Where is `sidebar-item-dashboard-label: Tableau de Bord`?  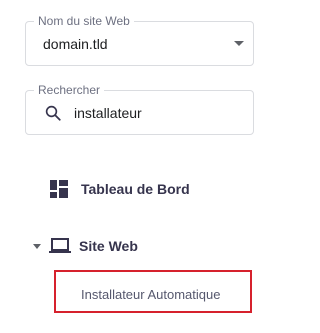
sidebar-item-dashboard-label: Tableau de Bord is located at coordinates (135, 189).